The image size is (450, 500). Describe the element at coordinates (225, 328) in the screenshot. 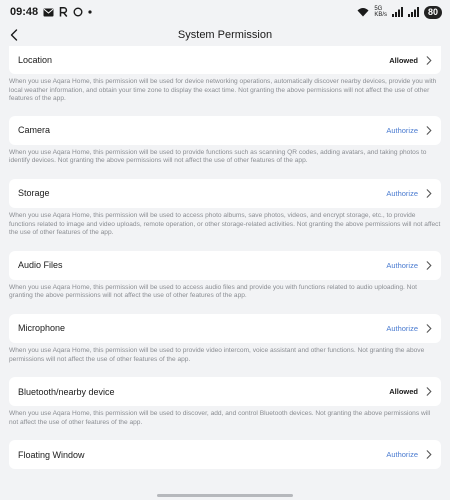

I see `permission-row-microphone: Microphone Authorize` at that location.